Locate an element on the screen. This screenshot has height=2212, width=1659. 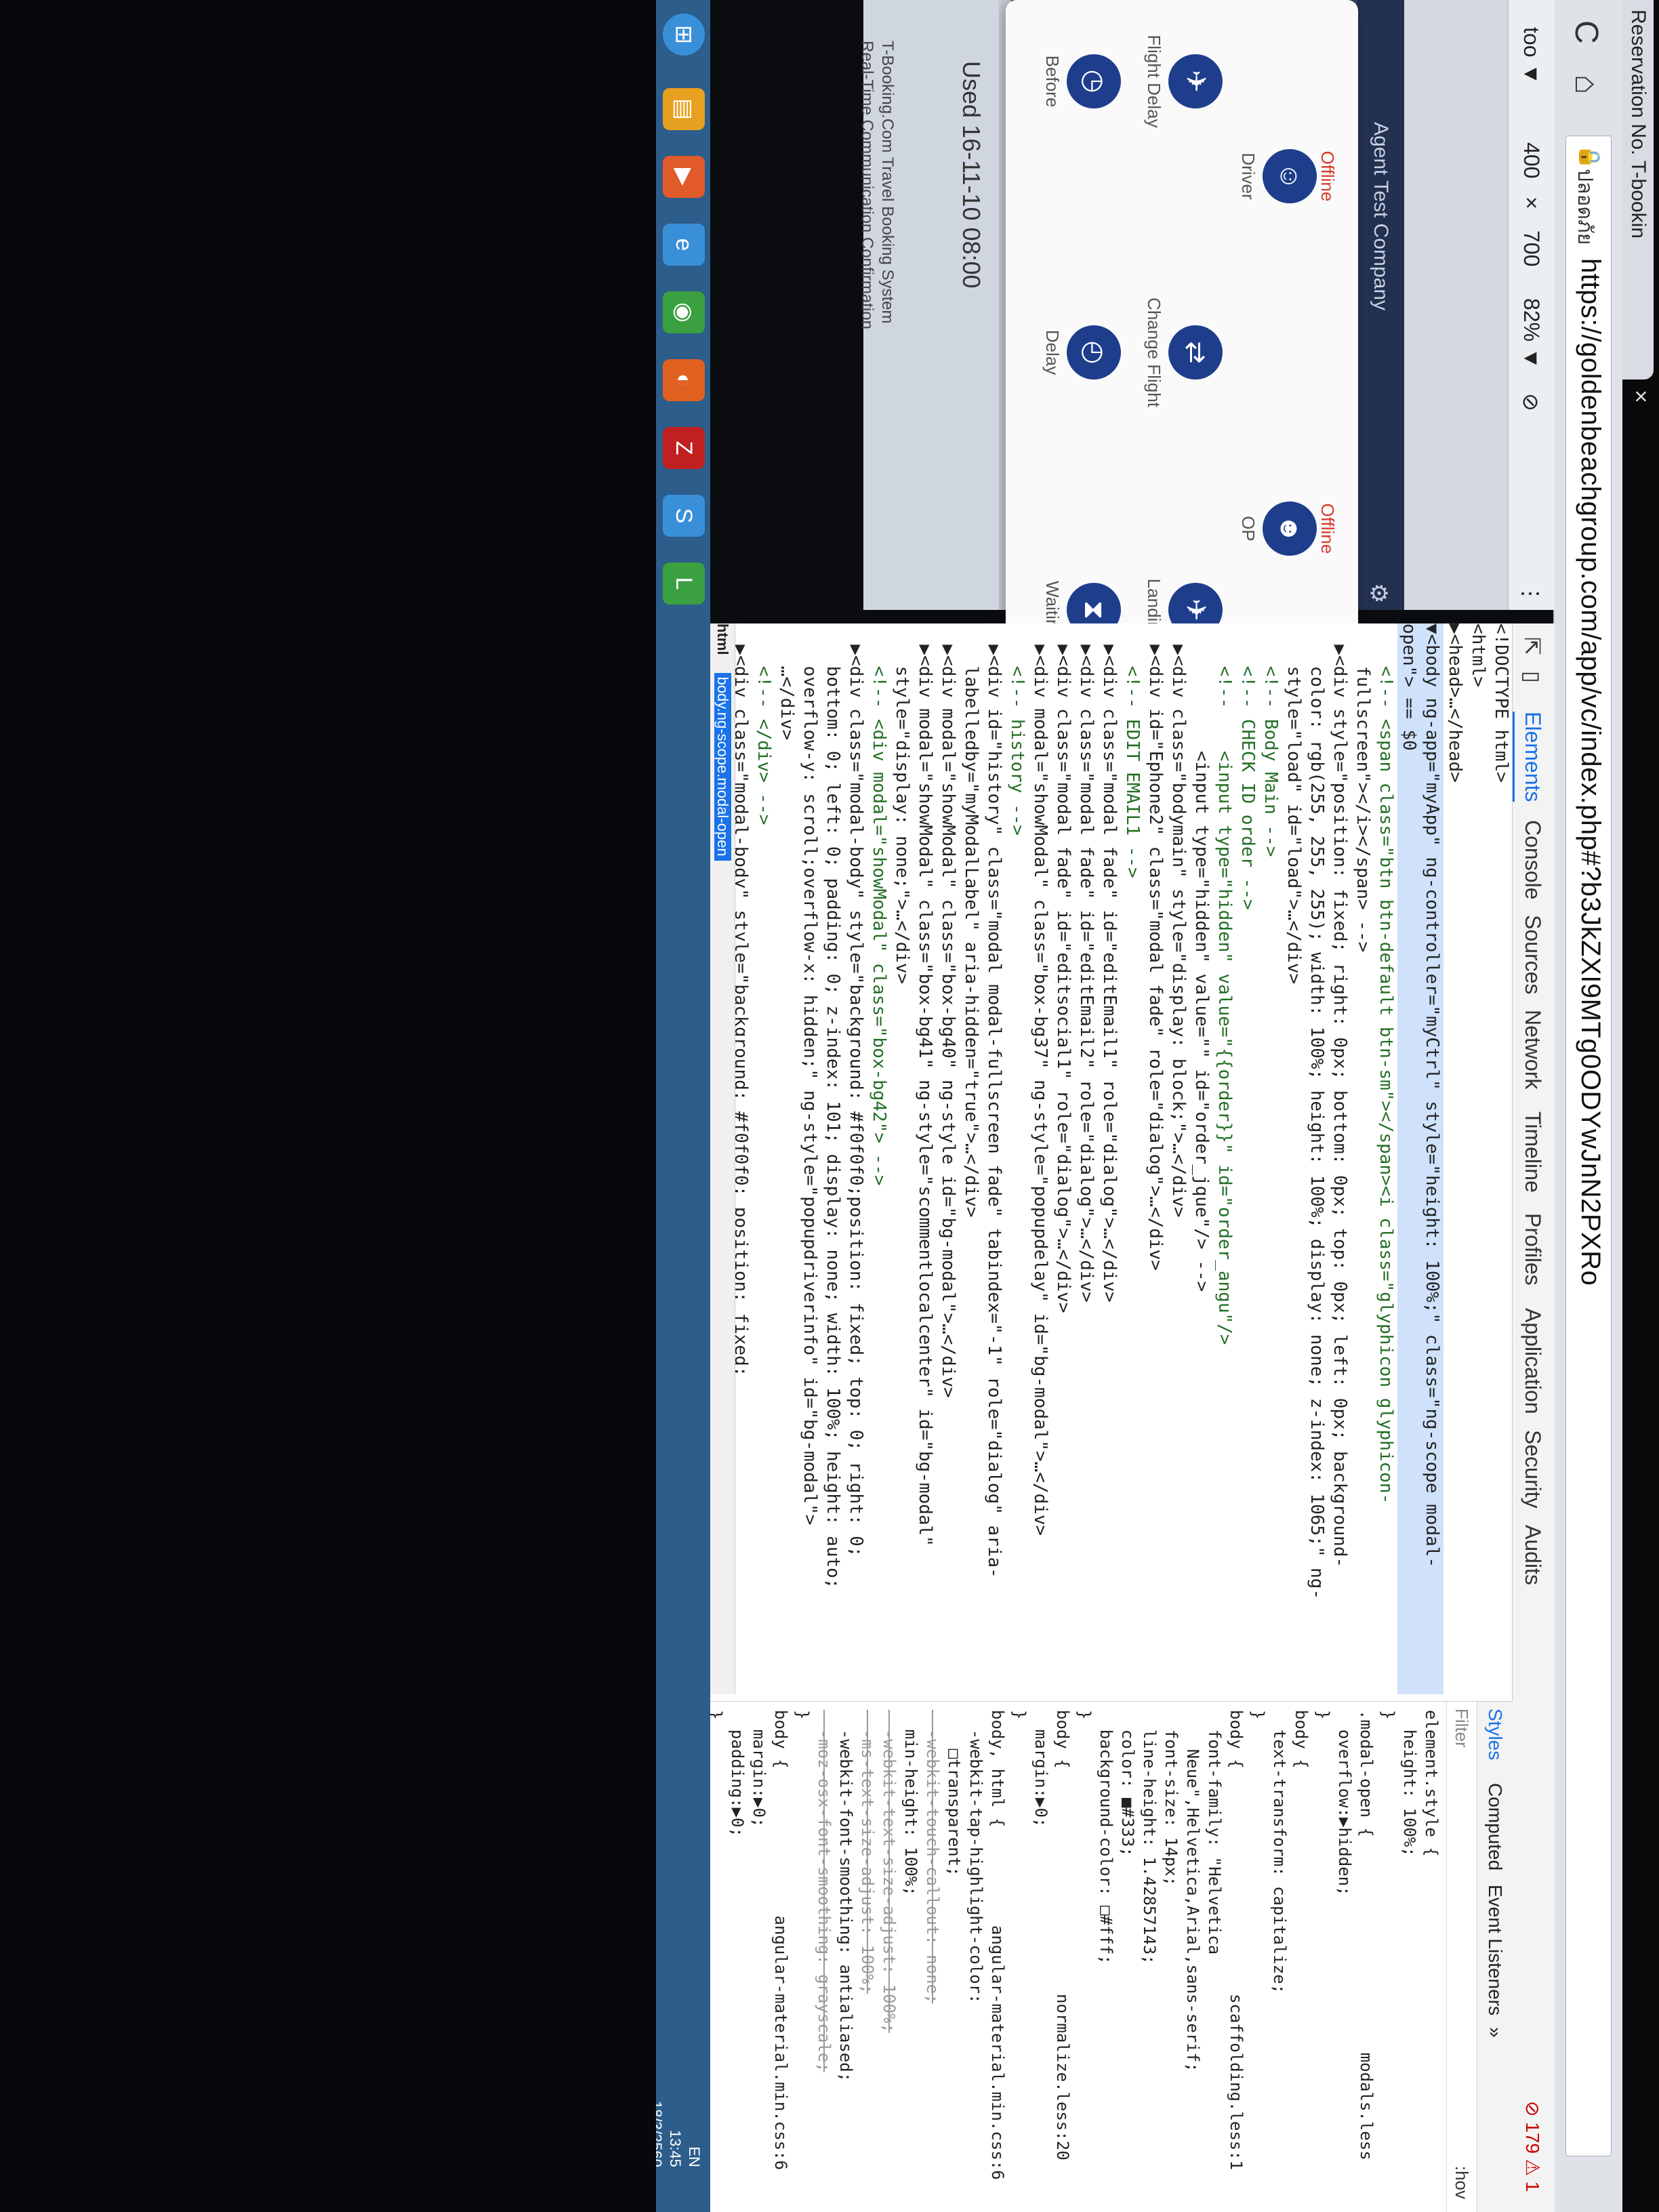
code-line: <!DOCTYPE html> is located at coordinates (1501, 1158).